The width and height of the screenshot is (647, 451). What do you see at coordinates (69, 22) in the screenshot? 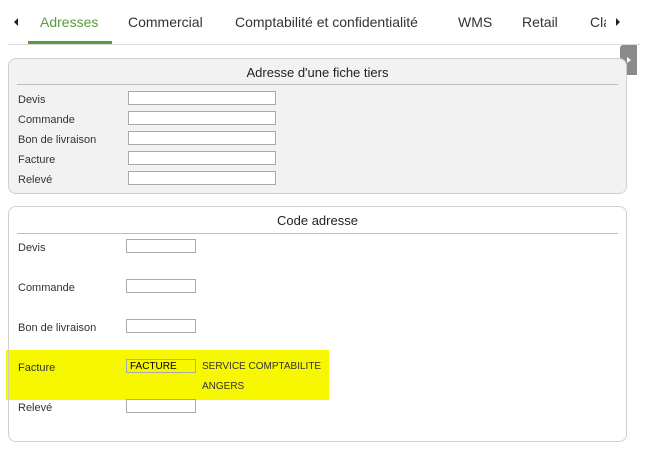
I see `tab-adresses: Adresses` at bounding box center [69, 22].